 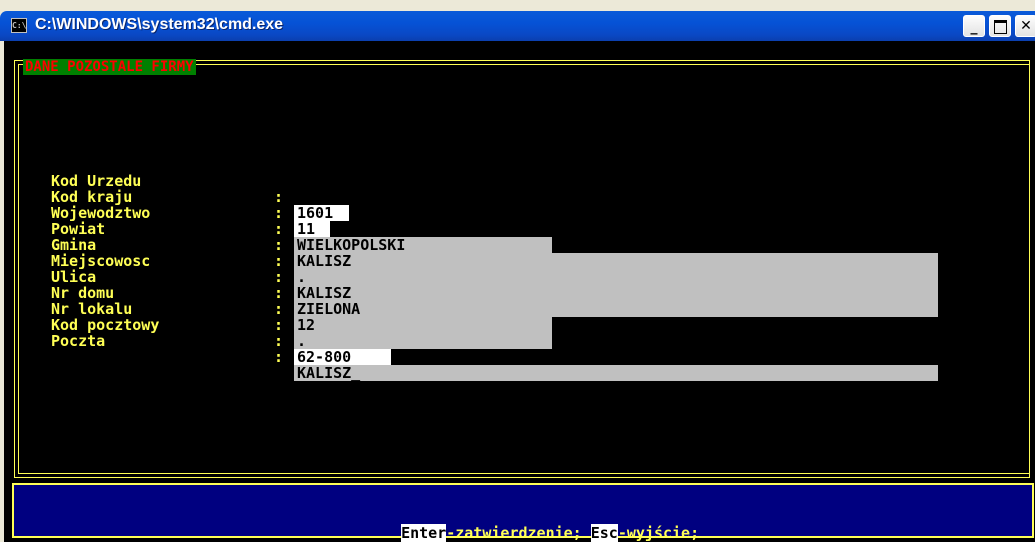 I want to click on cmd-icon: C:\, so click(x=19, y=25).